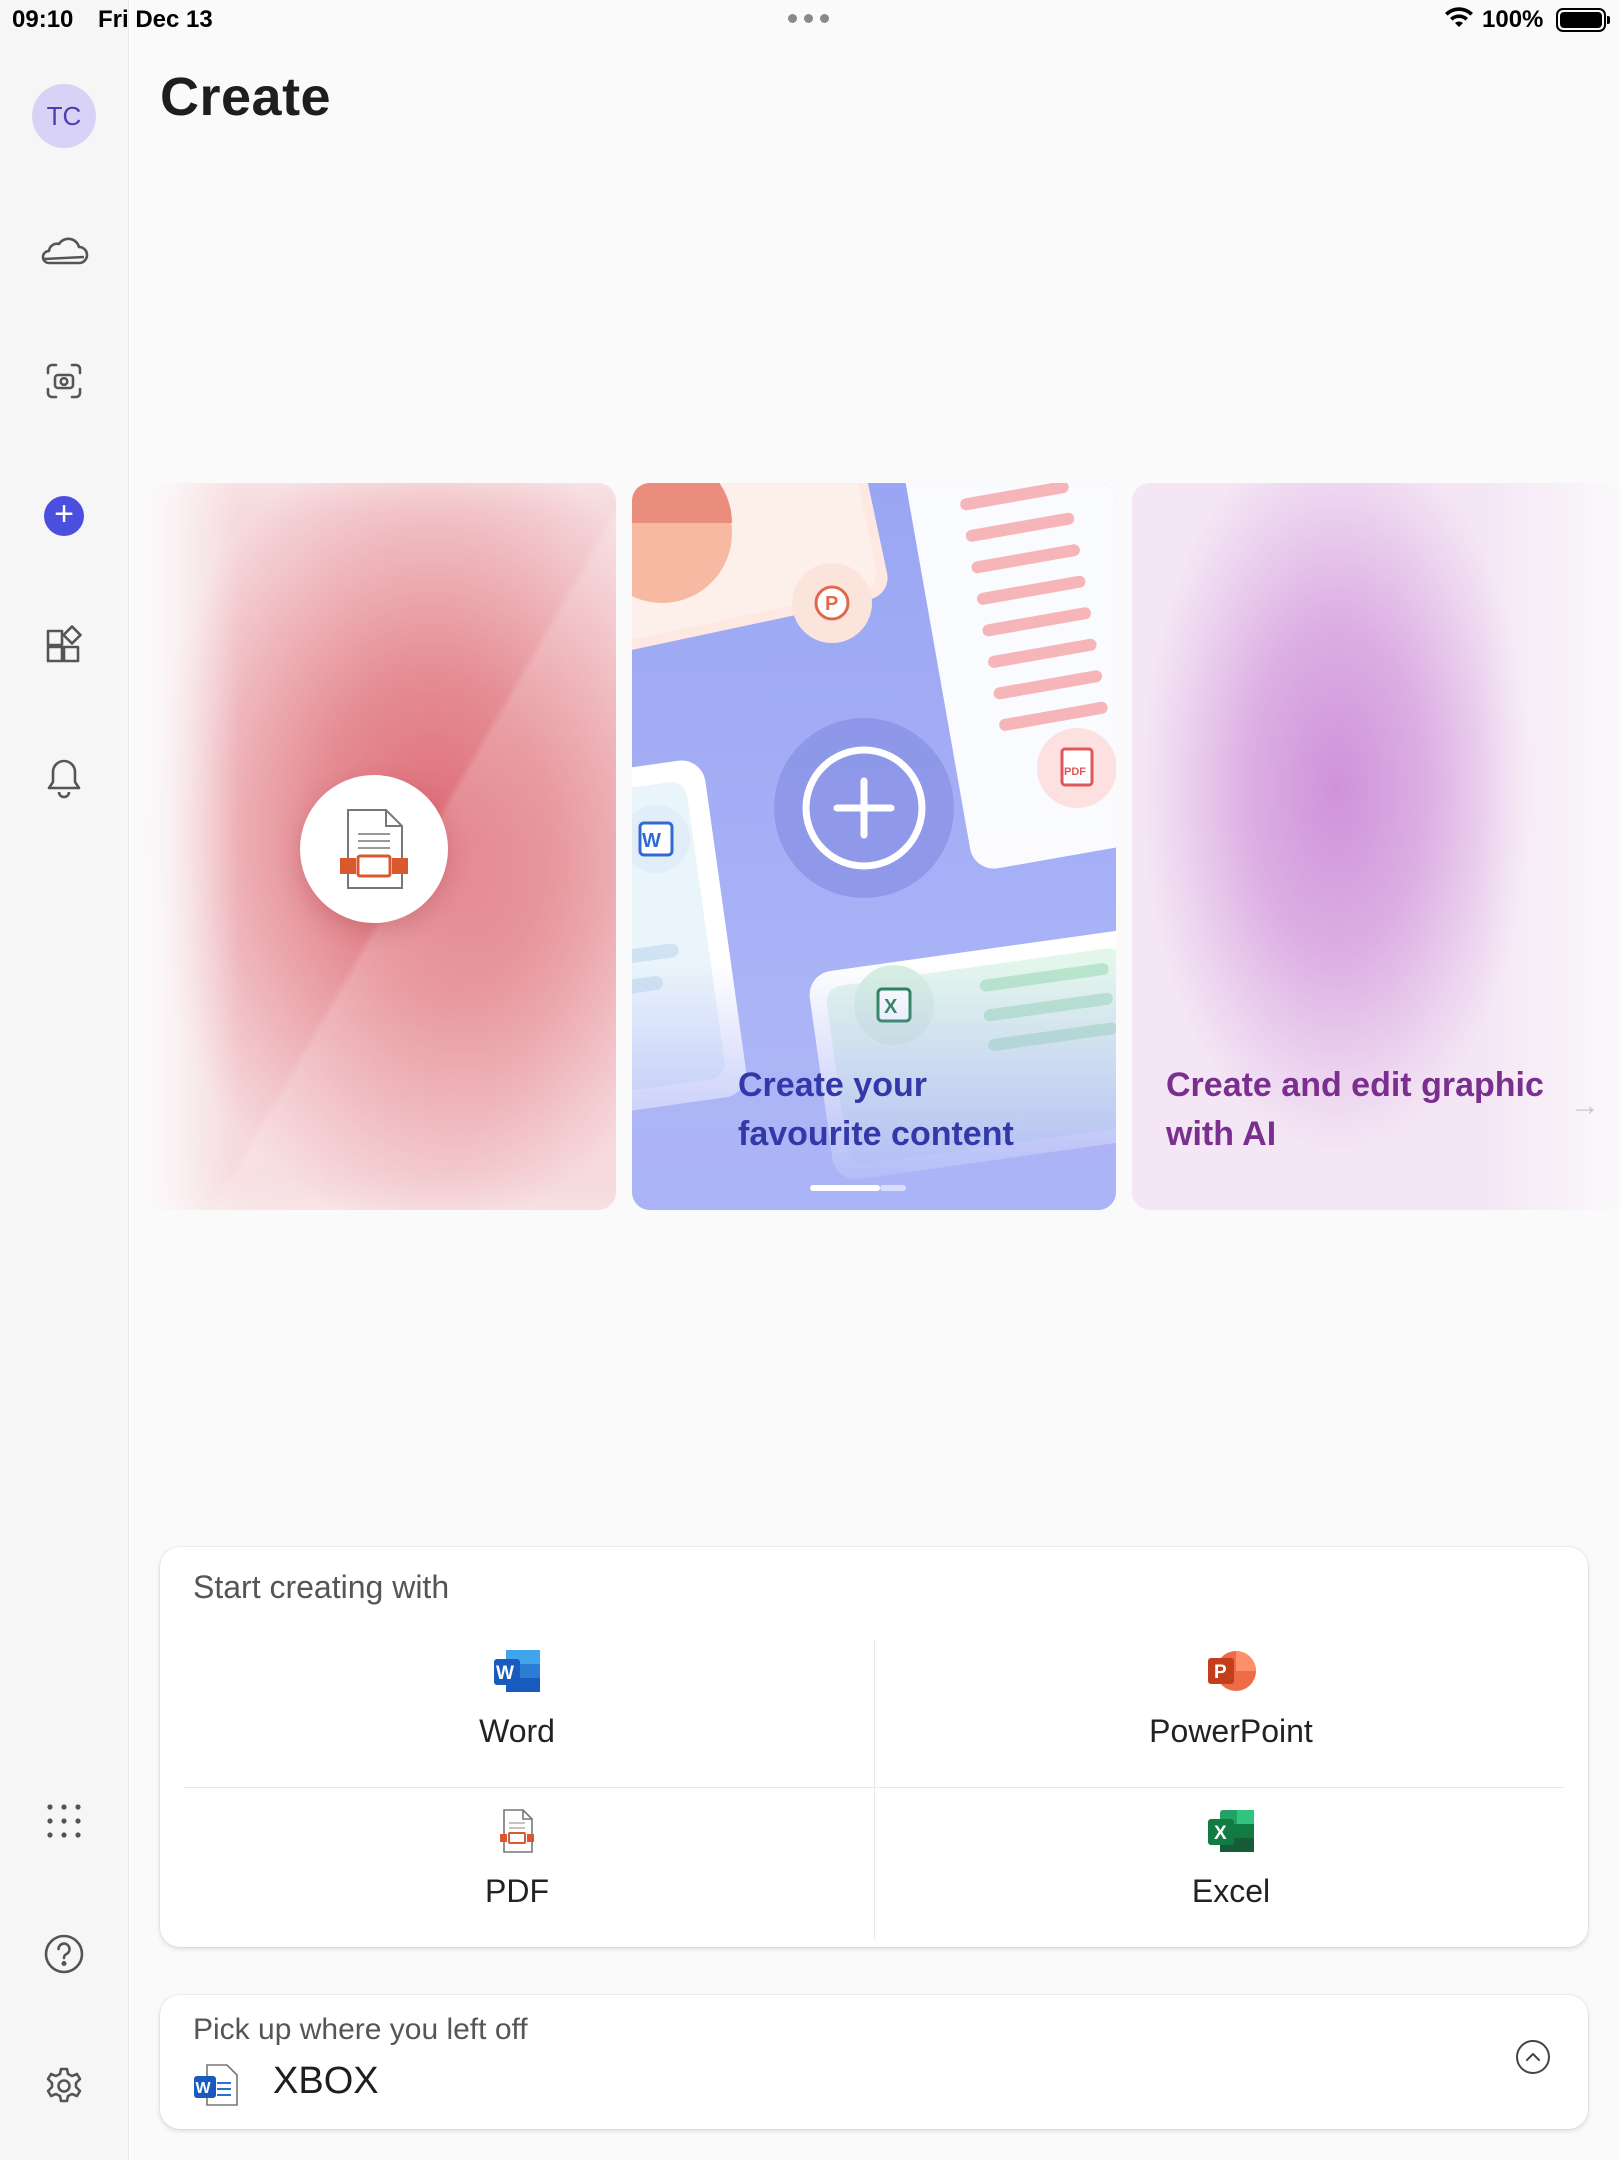 The width and height of the screenshot is (1620, 2160). What do you see at coordinates (1583, 20) in the screenshot?
I see `battery-icon` at bounding box center [1583, 20].